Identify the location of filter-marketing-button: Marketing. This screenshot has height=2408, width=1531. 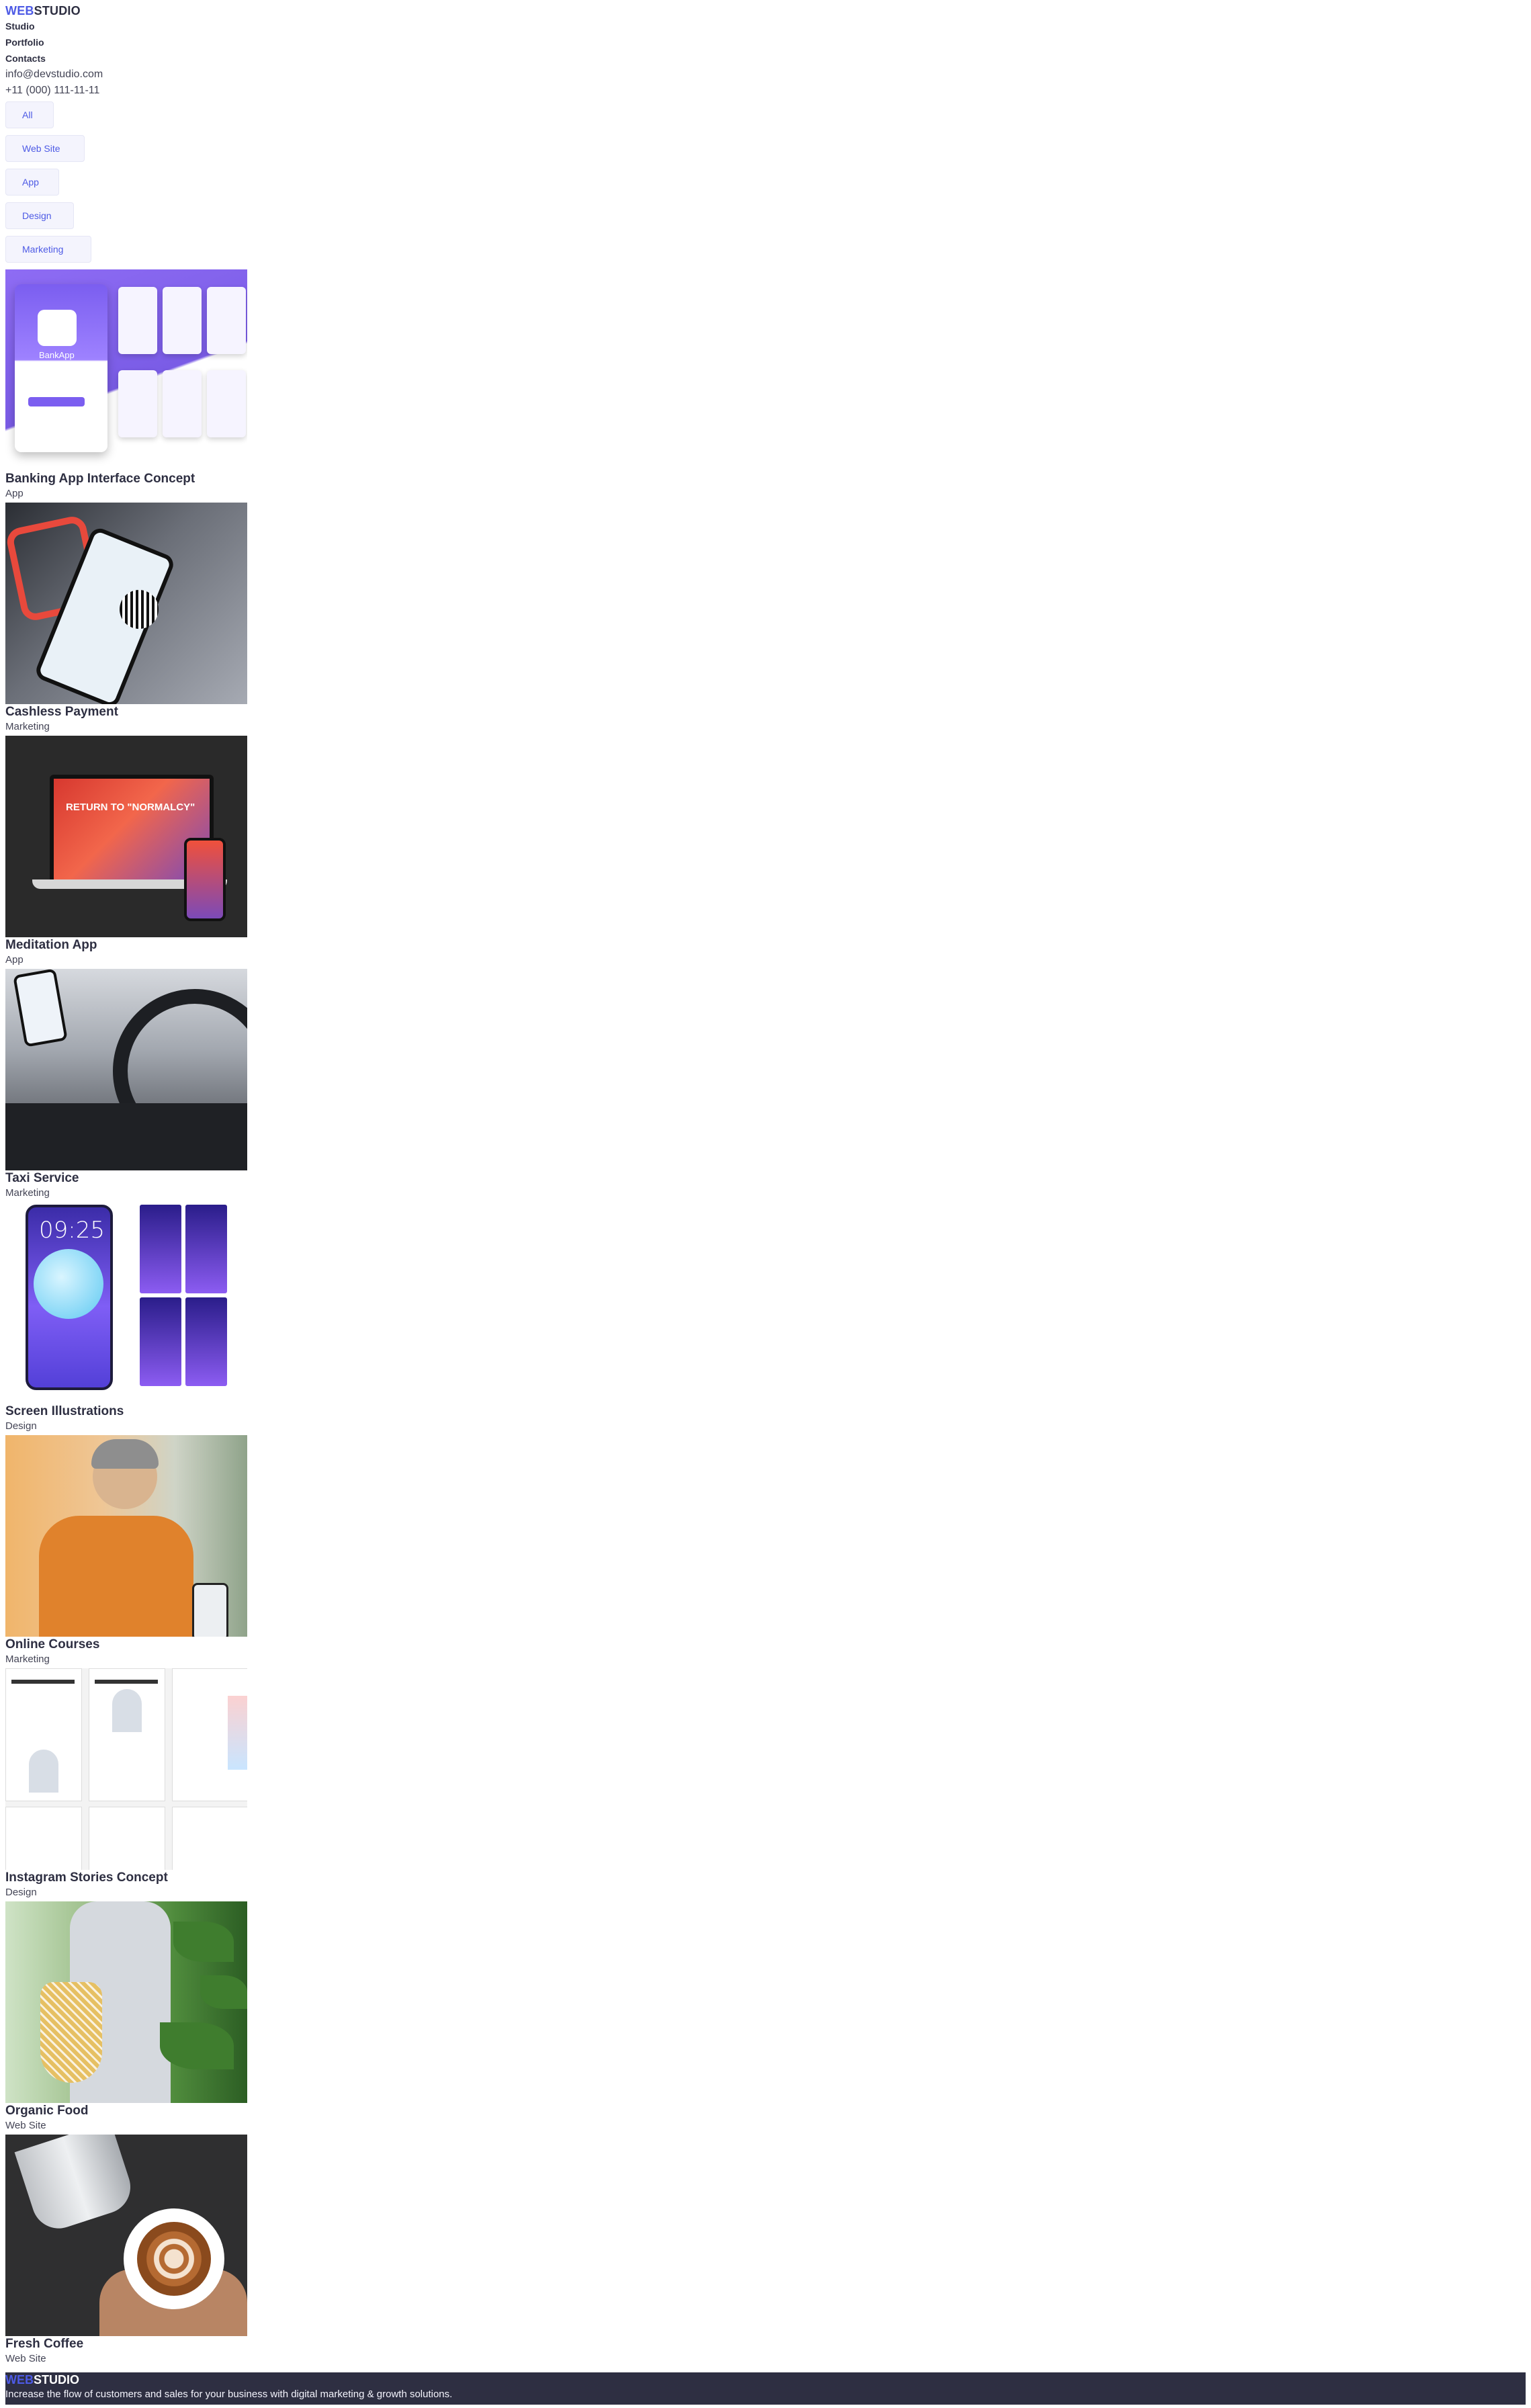
(48, 249).